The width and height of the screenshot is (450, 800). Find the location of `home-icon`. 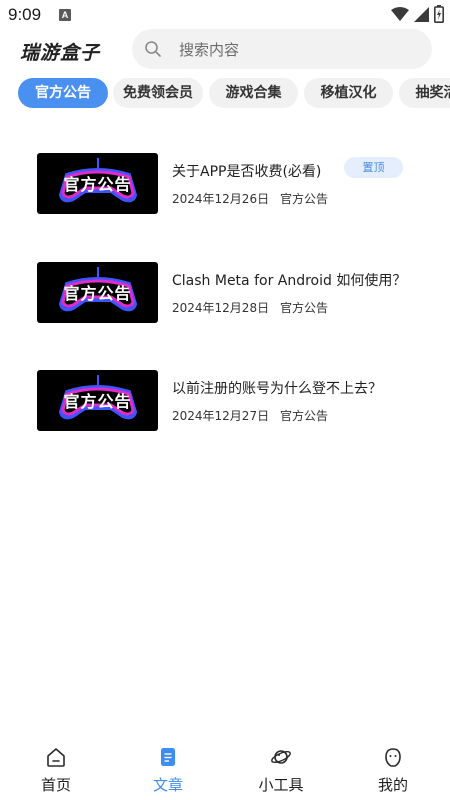

home-icon is located at coordinates (56, 757).